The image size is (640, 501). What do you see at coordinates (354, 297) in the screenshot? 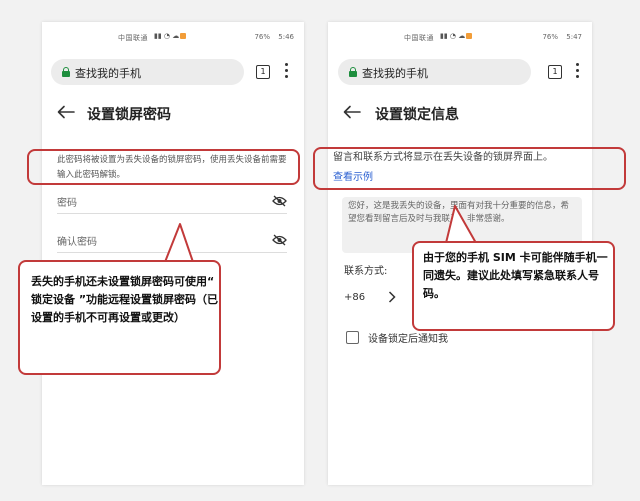
I see `country-code-selector: +86` at bounding box center [354, 297].